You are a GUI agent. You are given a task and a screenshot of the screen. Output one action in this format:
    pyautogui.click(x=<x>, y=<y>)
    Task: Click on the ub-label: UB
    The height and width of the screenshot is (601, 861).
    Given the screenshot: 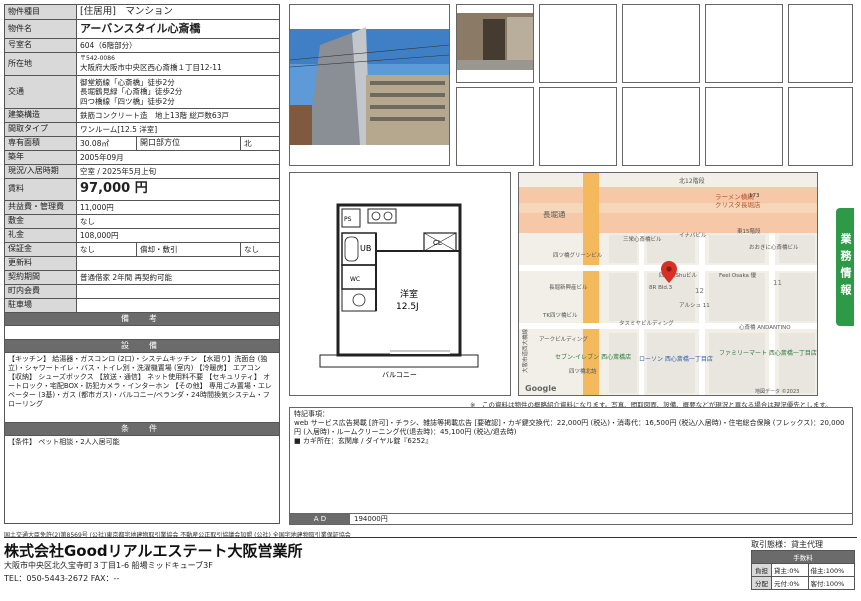 What is the action you would take?
    pyautogui.click(x=365, y=248)
    